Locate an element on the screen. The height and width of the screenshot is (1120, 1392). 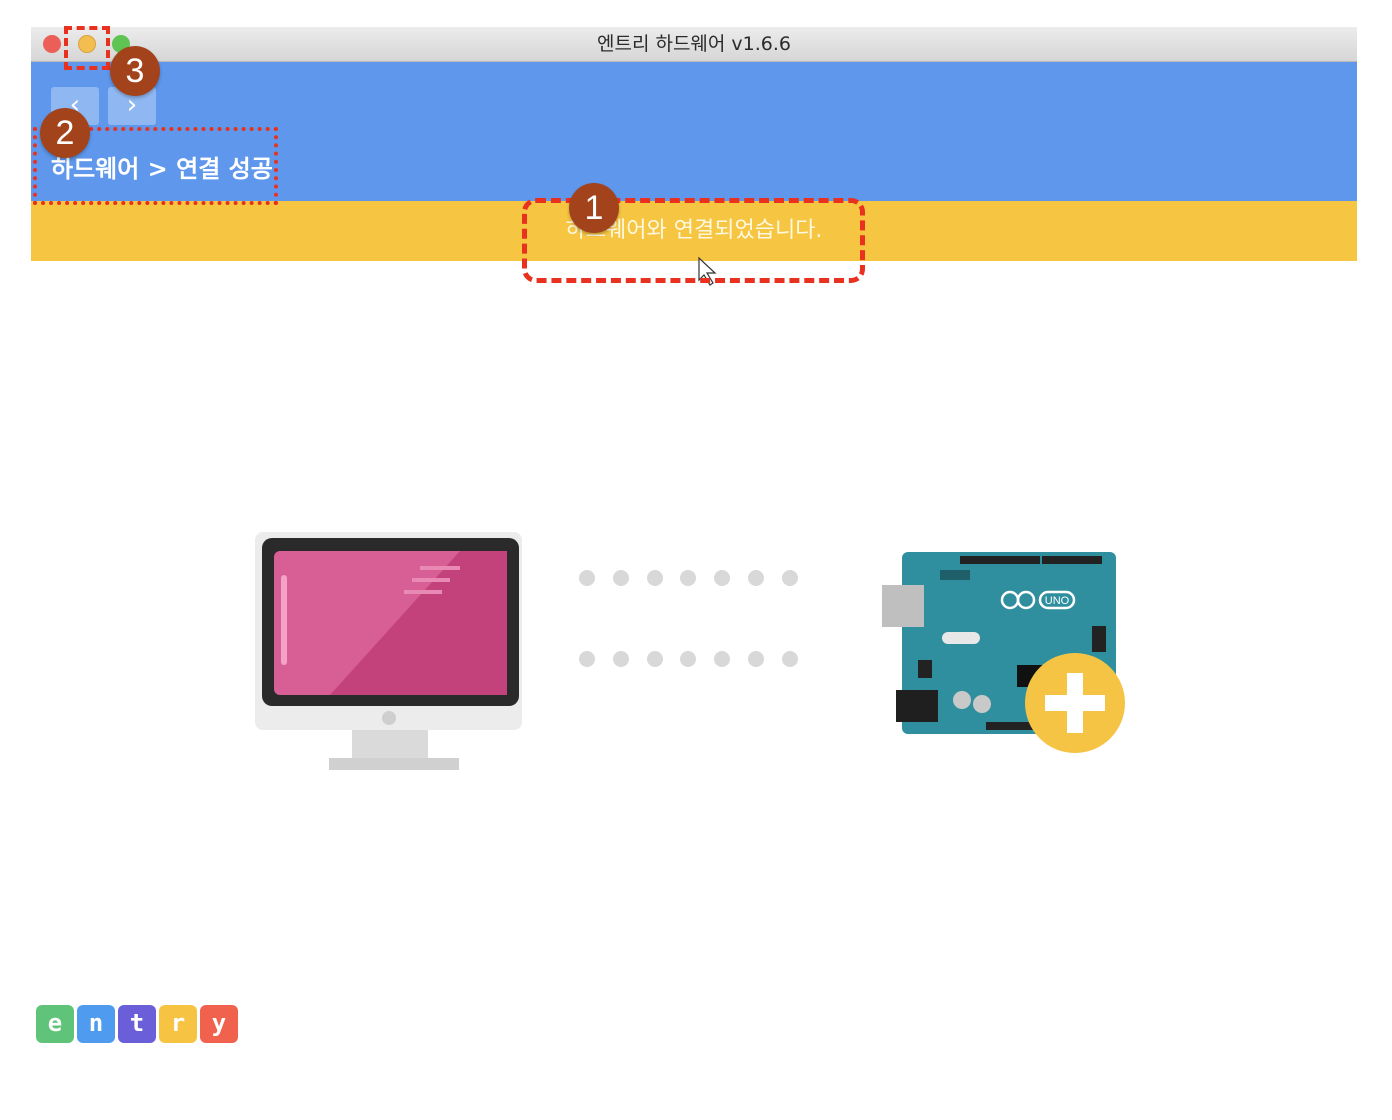
logo-letter-y: y is located at coordinates (219, 1024).